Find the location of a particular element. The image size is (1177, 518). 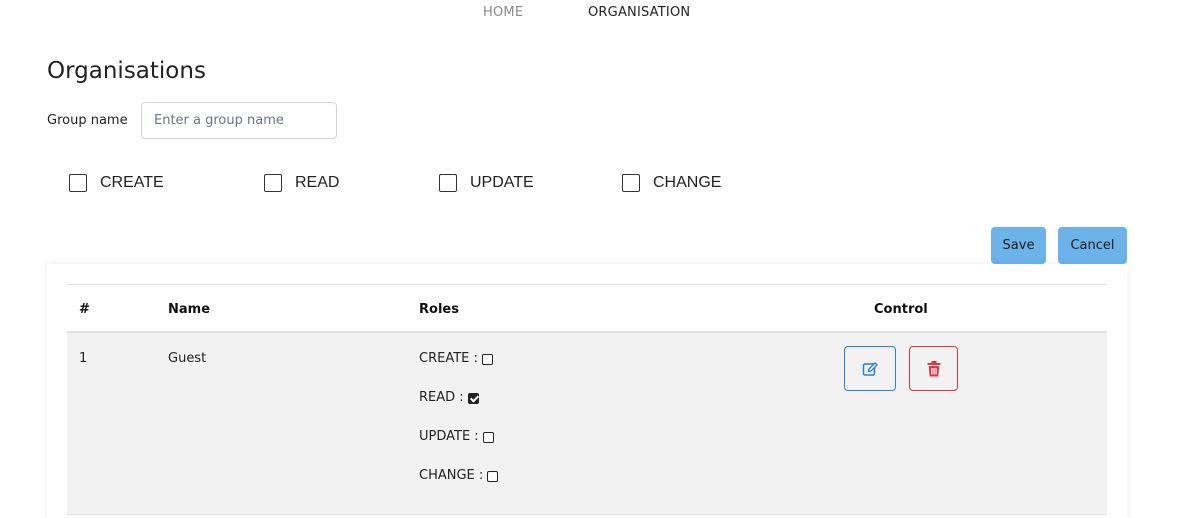

row-roles: CREATE : READ : UPDATE : CHANGE : is located at coordinates (459, 429).